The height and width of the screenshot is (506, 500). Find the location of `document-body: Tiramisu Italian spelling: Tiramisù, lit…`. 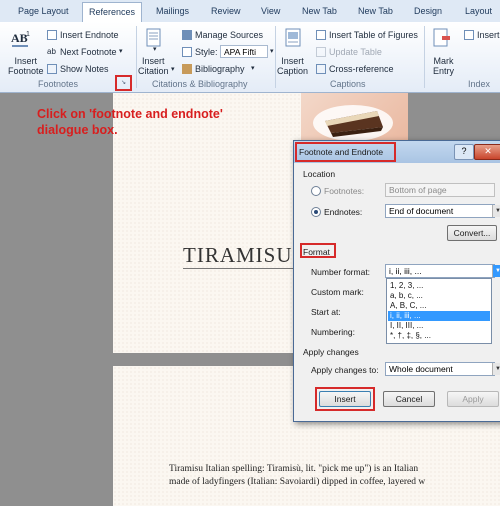

document-body: Tiramisu Italian spelling: Tiramisù, lit… is located at coordinates (297, 476).